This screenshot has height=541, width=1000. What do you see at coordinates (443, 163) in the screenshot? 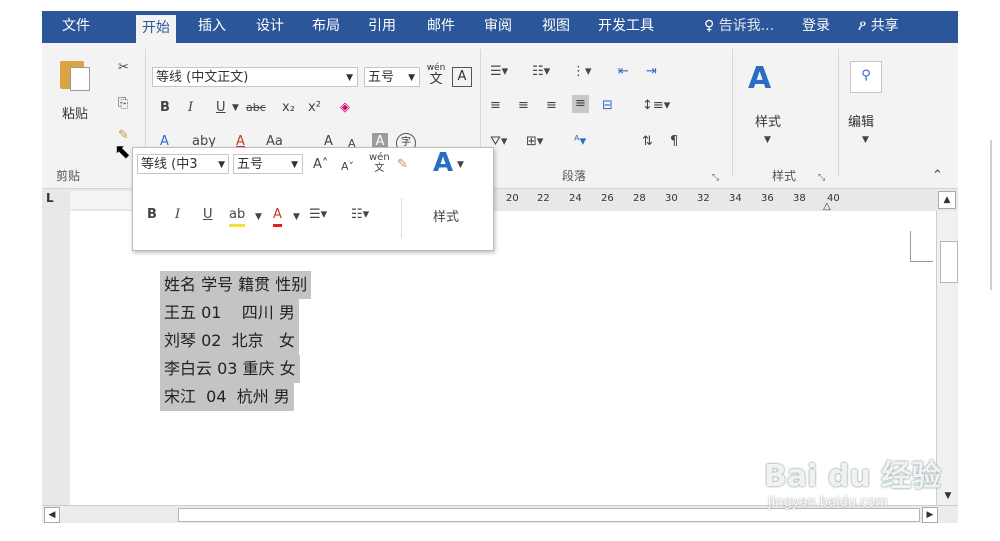
I see `mini-styles-icon: A` at bounding box center [443, 163].